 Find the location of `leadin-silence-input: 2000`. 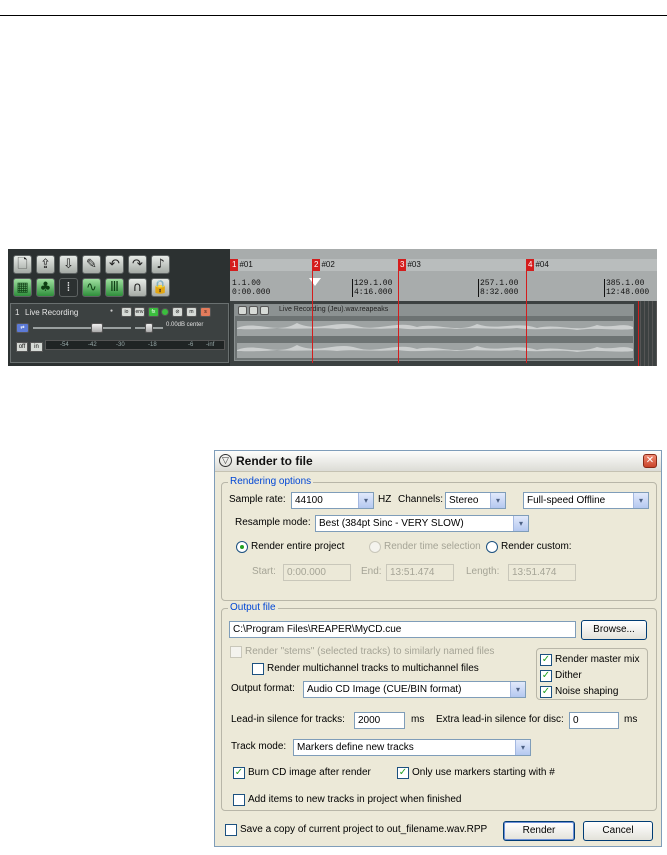

leadin-silence-input: 2000 is located at coordinates (379, 720).